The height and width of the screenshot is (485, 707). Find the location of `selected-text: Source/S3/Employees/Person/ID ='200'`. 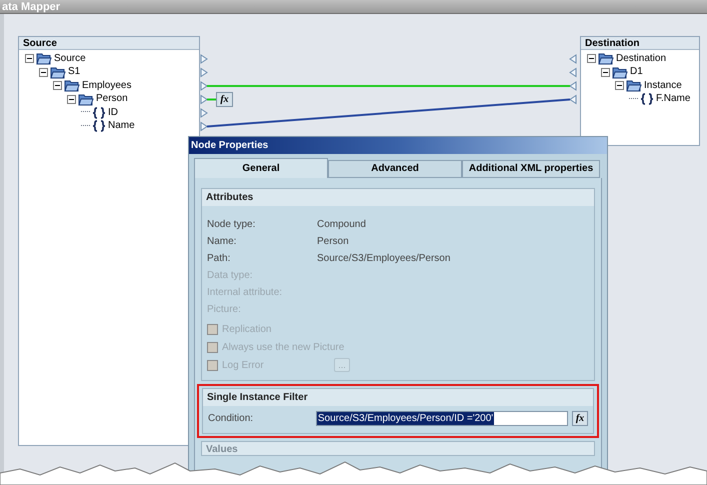

selected-text: Source/S3/Employees/Person/ID ='200' is located at coordinates (405, 418).